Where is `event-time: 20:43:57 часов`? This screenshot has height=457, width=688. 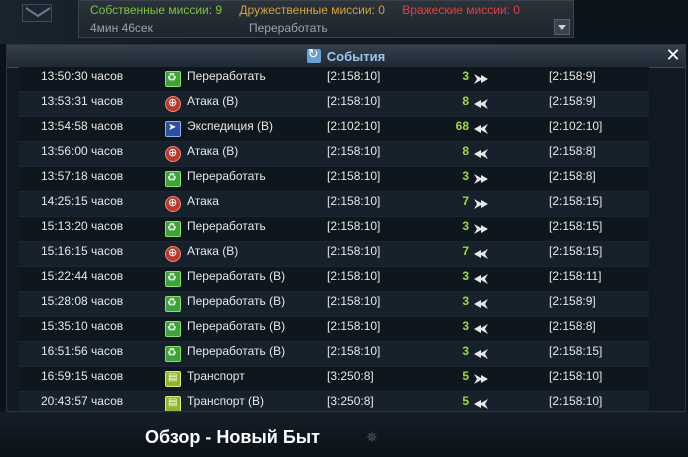 event-time: 20:43:57 часов is located at coordinates (82, 401).